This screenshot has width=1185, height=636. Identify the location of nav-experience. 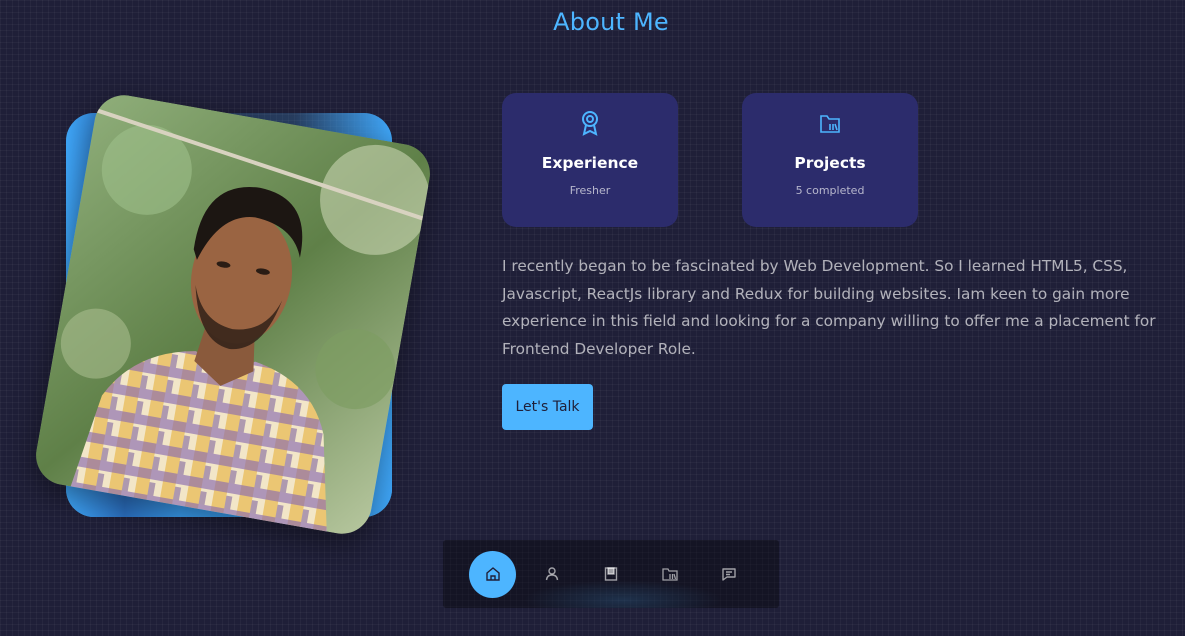
(610, 574).